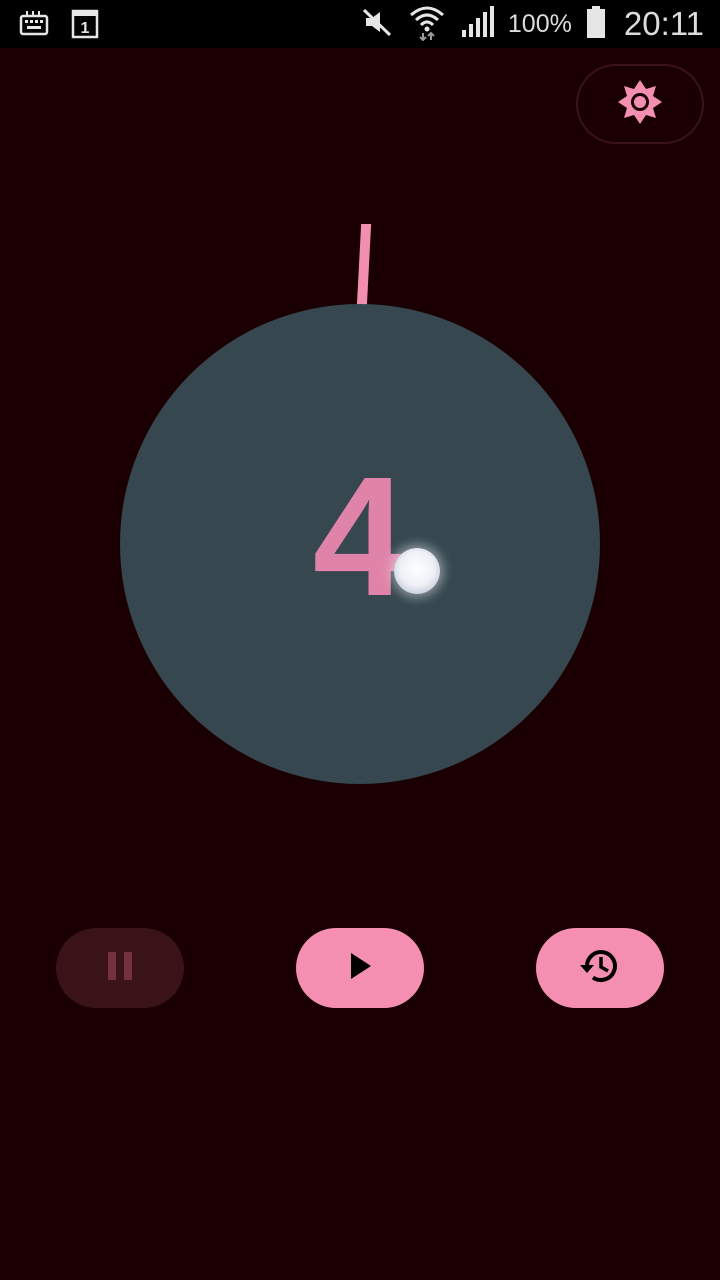 Image resolution: width=720 pixels, height=1280 pixels. I want to click on pause-icon, so click(120, 968).